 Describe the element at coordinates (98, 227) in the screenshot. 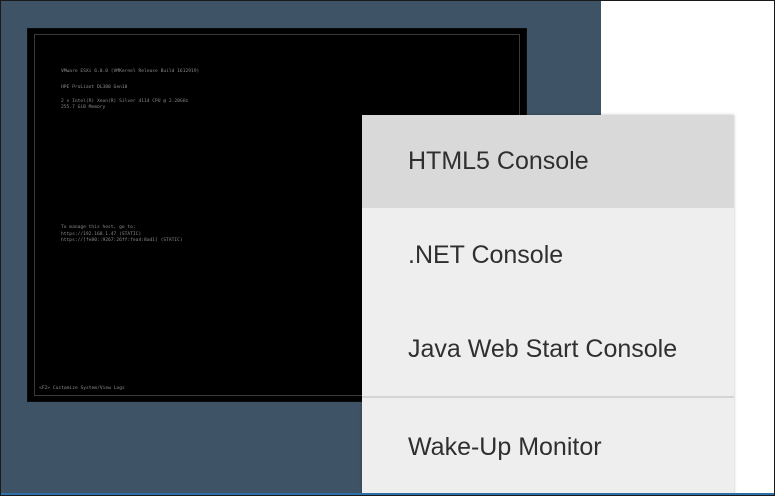

I see `console-line: To manage this host, go to:` at that location.